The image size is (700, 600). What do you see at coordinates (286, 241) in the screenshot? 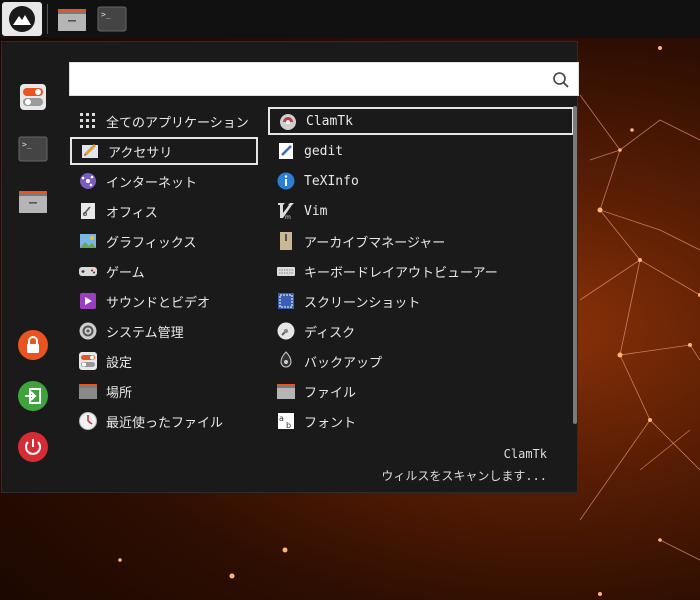
I see `archive-manager-icon` at bounding box center [286, 241].